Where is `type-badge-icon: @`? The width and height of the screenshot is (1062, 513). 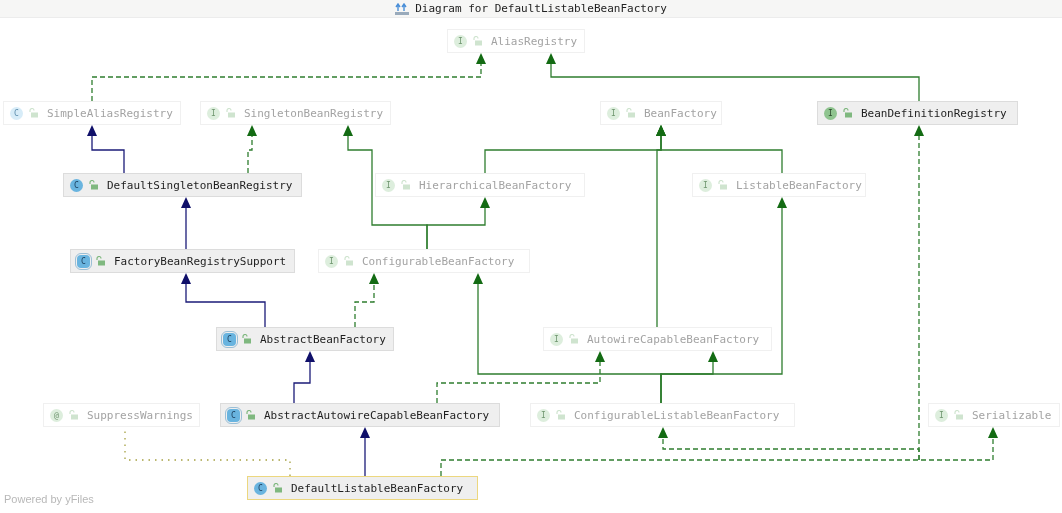 type-badge-icon: @ is located at coordinates (56, 415).